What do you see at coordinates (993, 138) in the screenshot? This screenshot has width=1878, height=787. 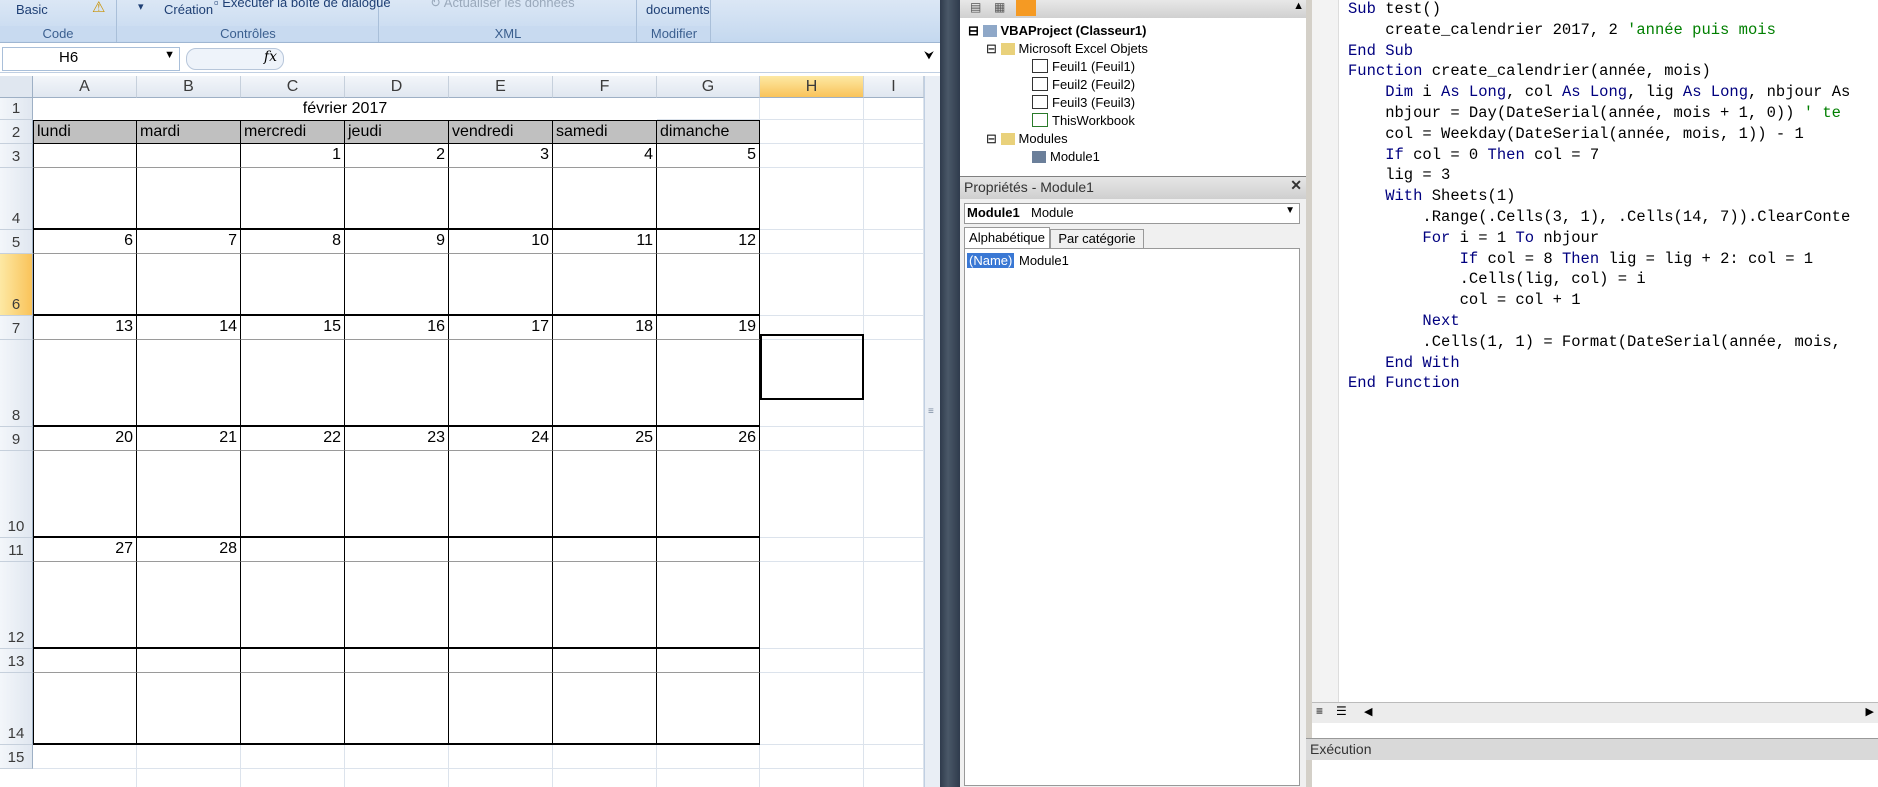 I see `collapse-icon: ⊟` at bounding box center [993, 138].